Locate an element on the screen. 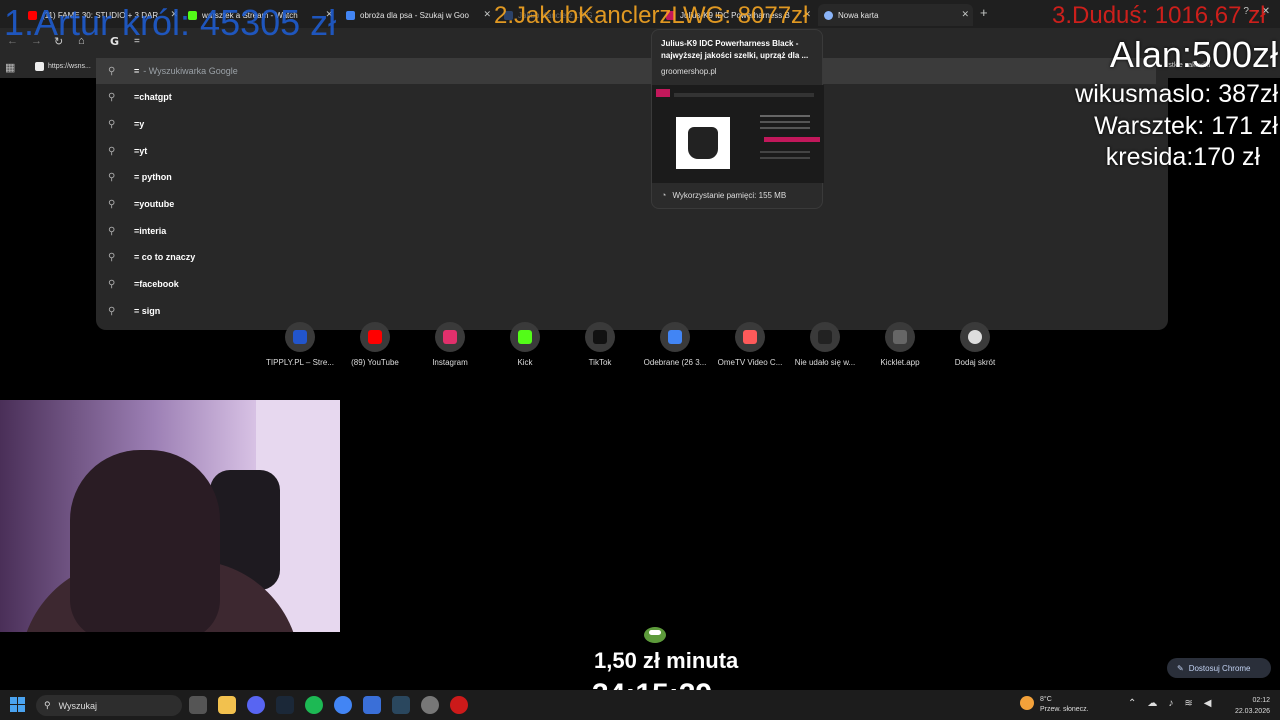 Image resolution: width=1280 pixels, height=720 pixels. memory-usage: ◔ Wykorzystanie pamięci: 155 MB is located at coordinates (723, 195).